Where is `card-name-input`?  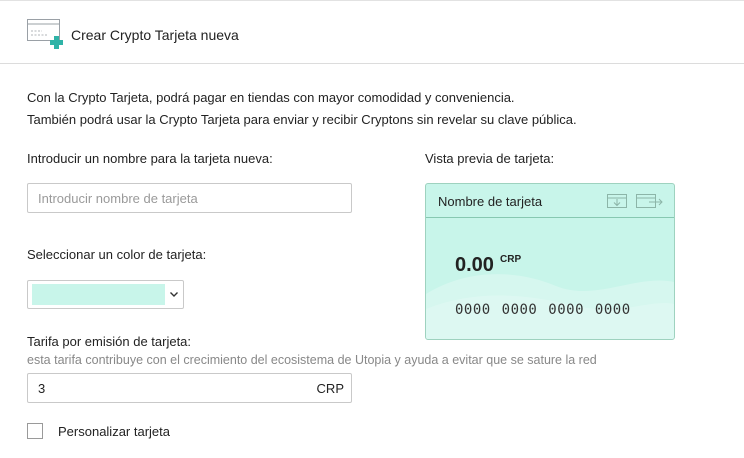
card-name-input is located at coordinates (189, 198).